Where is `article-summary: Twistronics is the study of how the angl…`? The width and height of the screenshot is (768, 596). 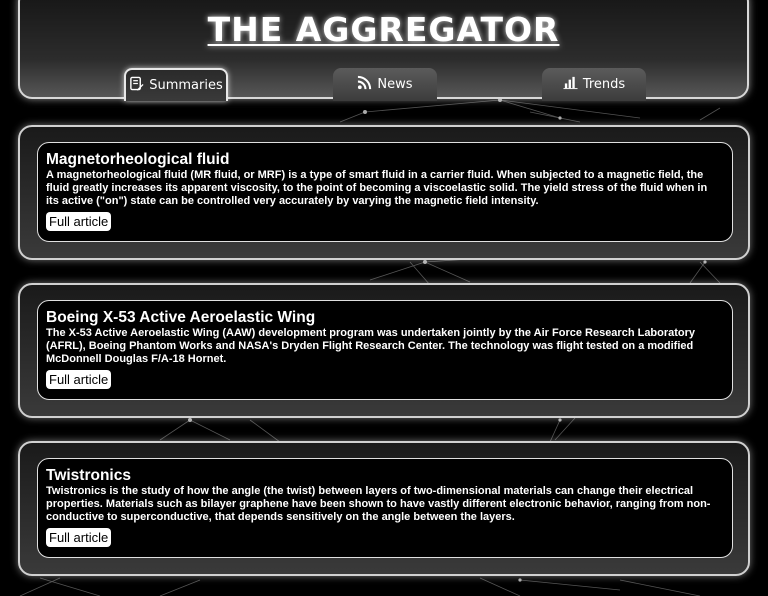
article-summary: Twistronics is the study of how the angl… is located at coordinates (378, 504).